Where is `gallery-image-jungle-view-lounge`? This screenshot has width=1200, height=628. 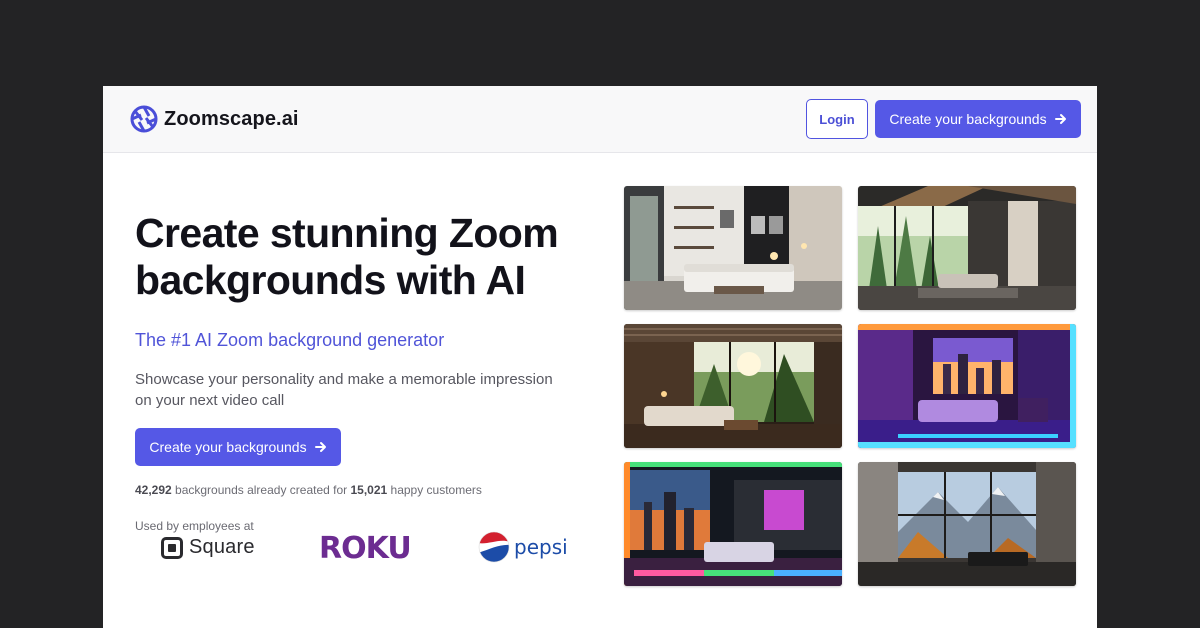 gallery-image-jungle-view-lounge is located at coordinates (733, 386).